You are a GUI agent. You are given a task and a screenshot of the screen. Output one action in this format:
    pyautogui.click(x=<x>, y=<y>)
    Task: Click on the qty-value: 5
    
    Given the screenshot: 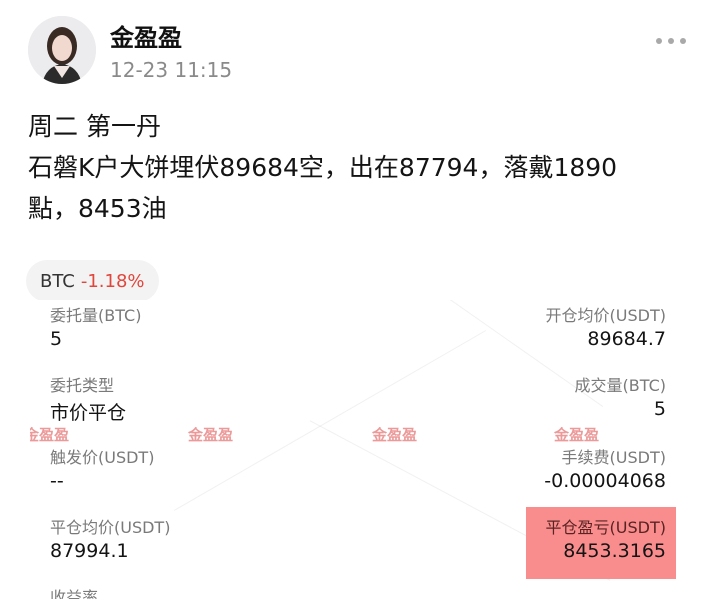 What is the action you would take?
    pyautogui.click(x=56, y=339)
    